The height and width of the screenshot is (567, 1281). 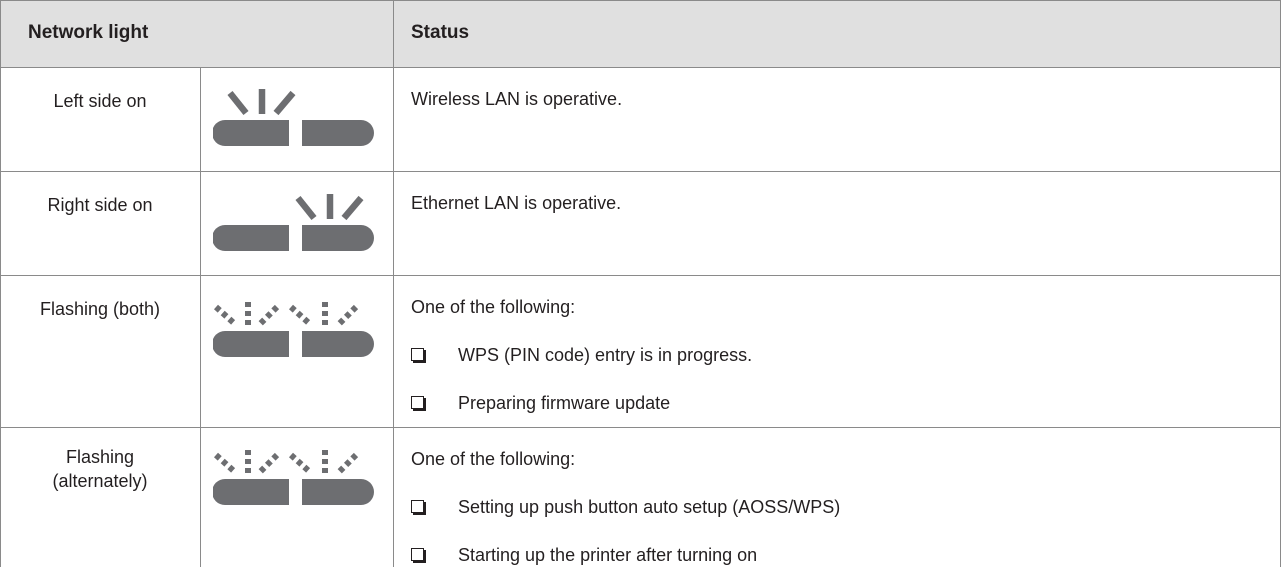 What do you see at coordinates (493, 307) in the screenshot?
I see `status-row-3: One of the following:` at bounding box center [493, 307].